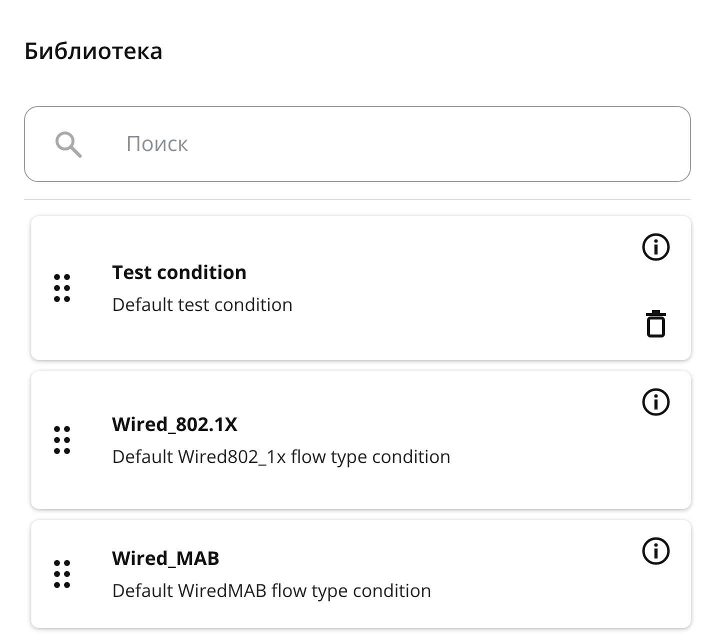 The width and height of the screenshot is (702, 640). I want to click on library-title: Библиотека, so click(94, 50).